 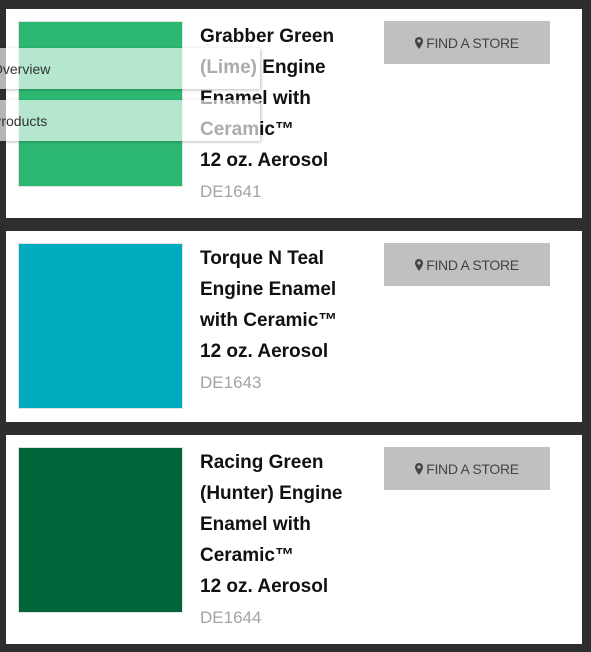 I want to click on product-sku: DE1641, so click(x=231, y=191).